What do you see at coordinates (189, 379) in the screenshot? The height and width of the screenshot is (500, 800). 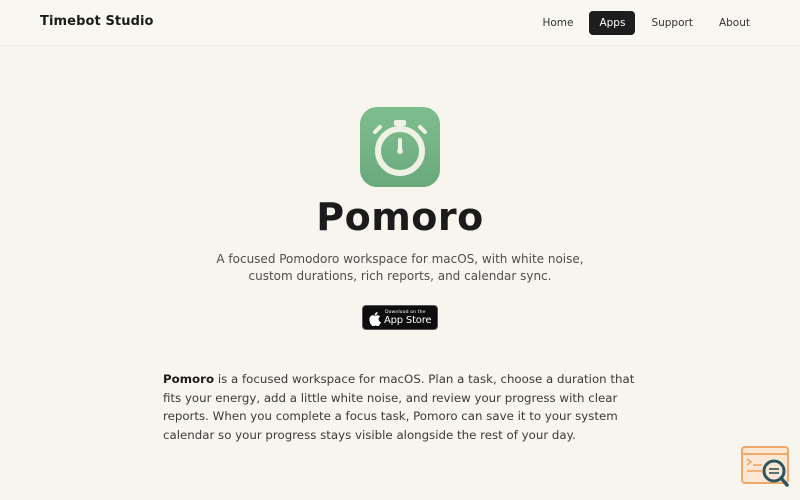 I see `description-app-name: Pomoro` at bounding box center [189, 379].